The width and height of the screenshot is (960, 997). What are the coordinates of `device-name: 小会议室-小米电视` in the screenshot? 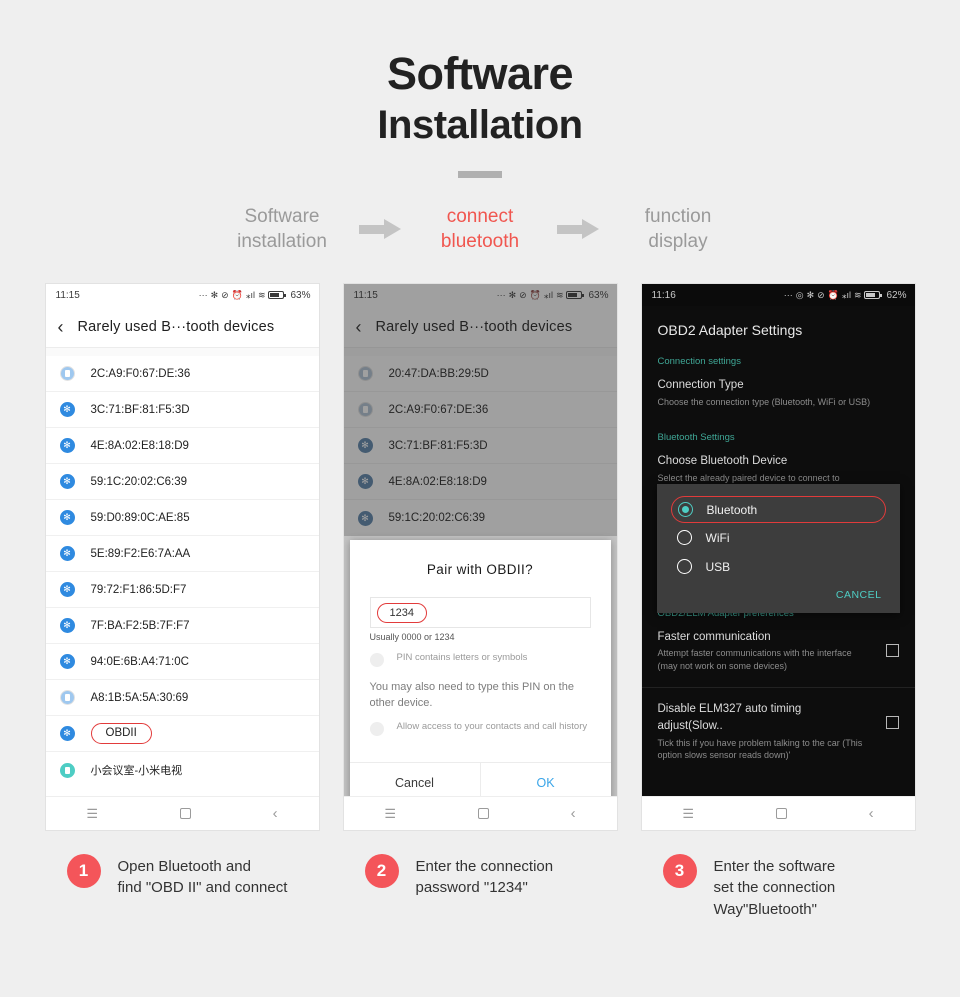 It's located at (136, 771).